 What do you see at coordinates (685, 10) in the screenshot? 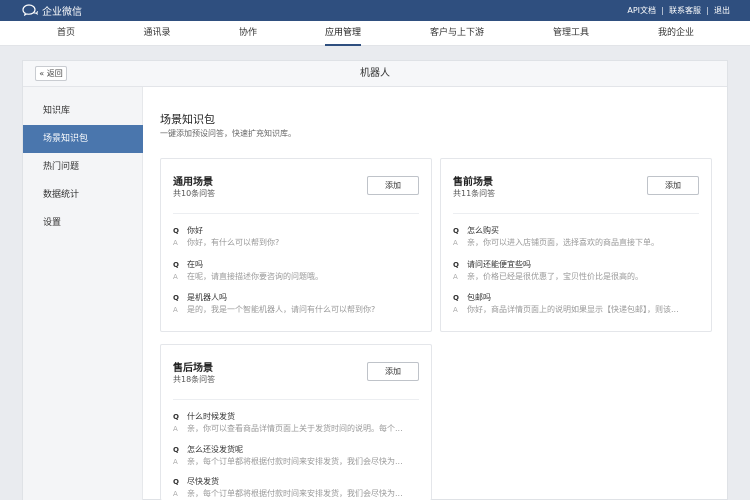
I see `contact-support-link: 联系客服` at bounding box center [685, 10].